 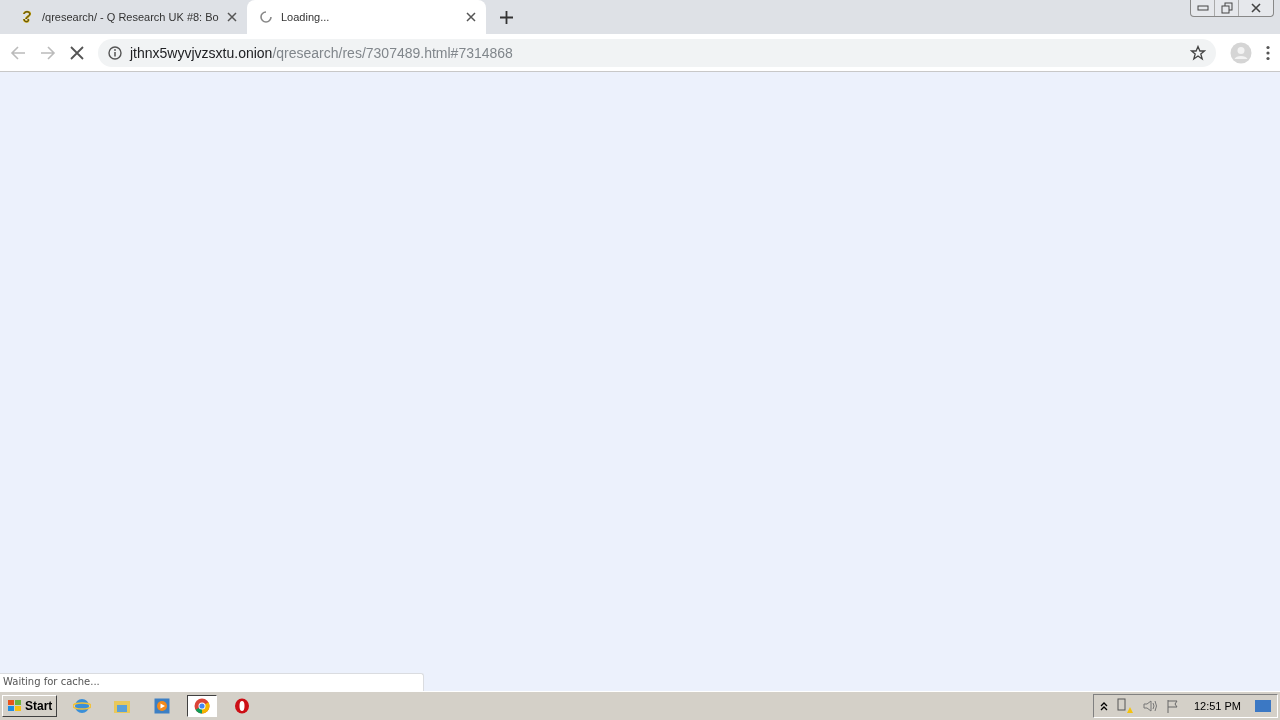 I want to click on clock: 12:51 PM, so click(x=1217, y=706).